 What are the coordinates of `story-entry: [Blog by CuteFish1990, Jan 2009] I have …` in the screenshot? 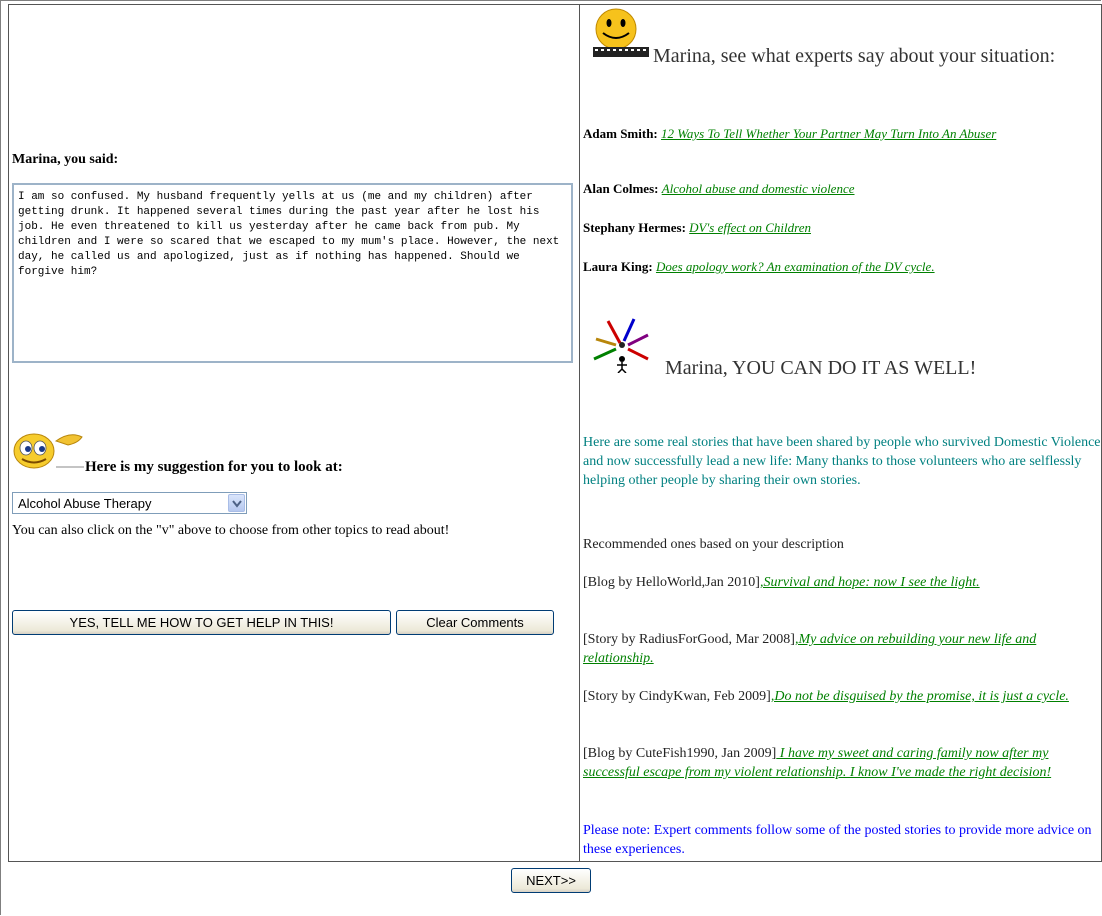 It's located at (842, 763).